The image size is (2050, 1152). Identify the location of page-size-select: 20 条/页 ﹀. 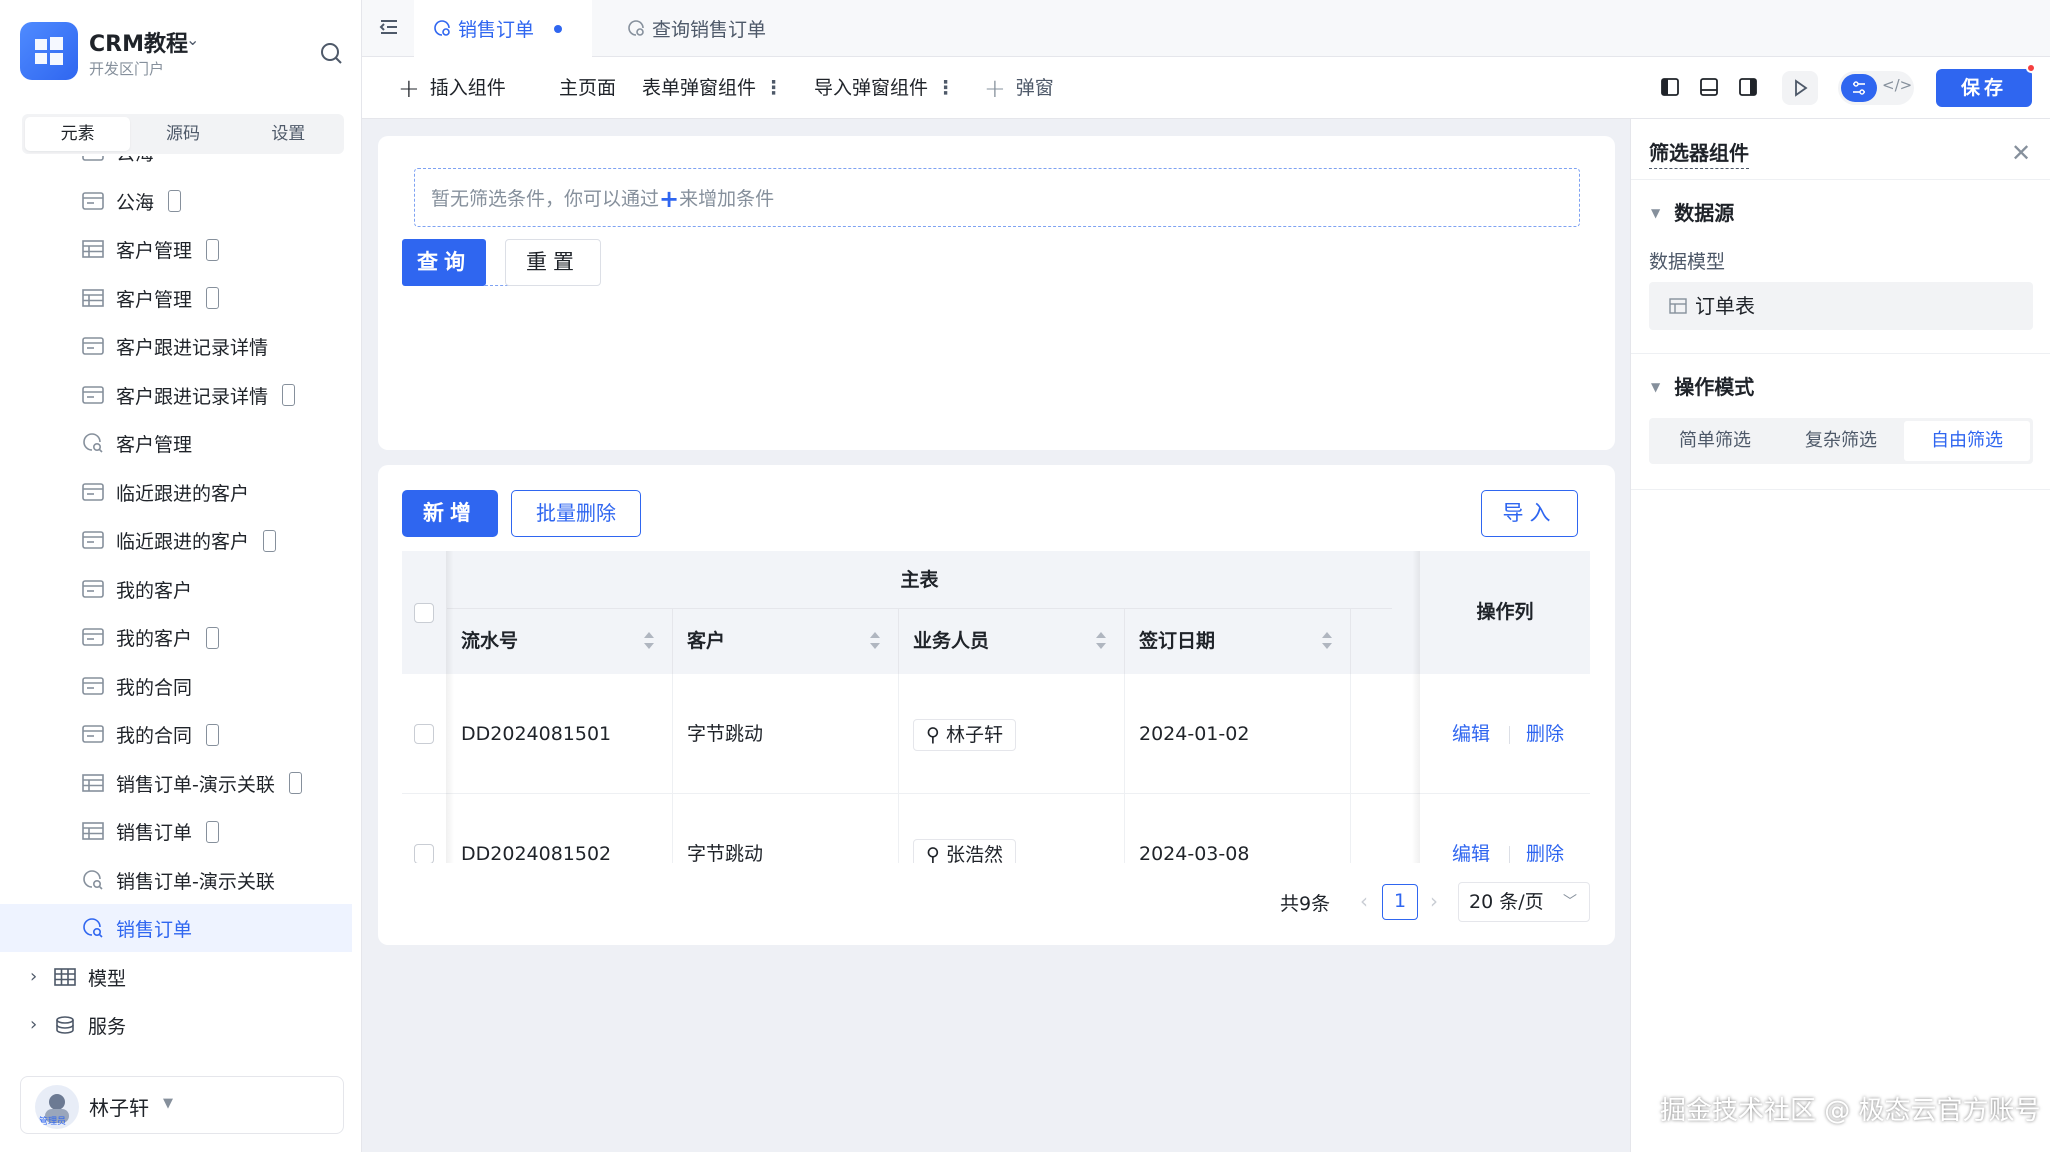
(1524, 902).